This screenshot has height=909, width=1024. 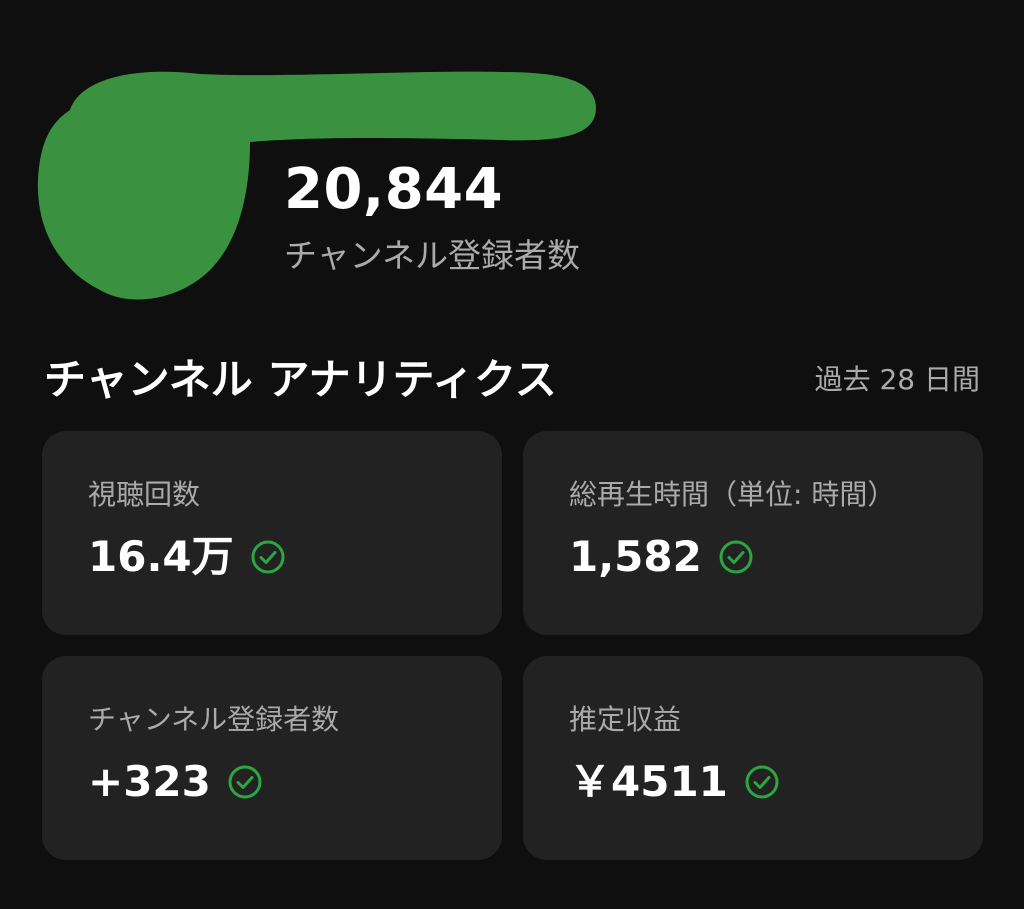 What do you see at coordinates (144, 494) in the screenshot?
I see `metric-label: 視聴回数` at bounding box center [144, 494].